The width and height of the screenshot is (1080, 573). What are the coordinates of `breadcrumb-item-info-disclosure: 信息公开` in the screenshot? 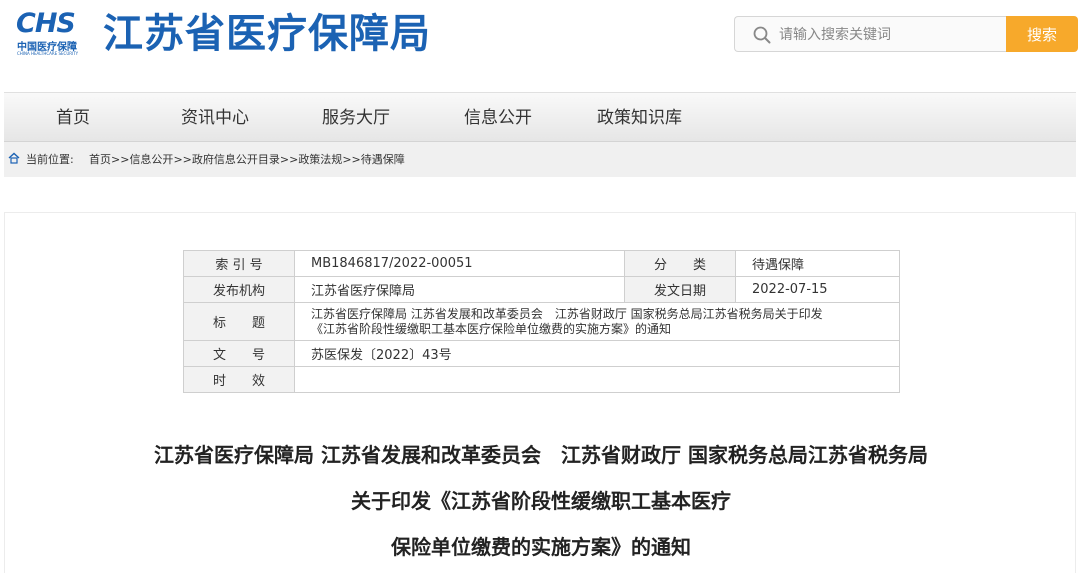 It's located at (151, 159).